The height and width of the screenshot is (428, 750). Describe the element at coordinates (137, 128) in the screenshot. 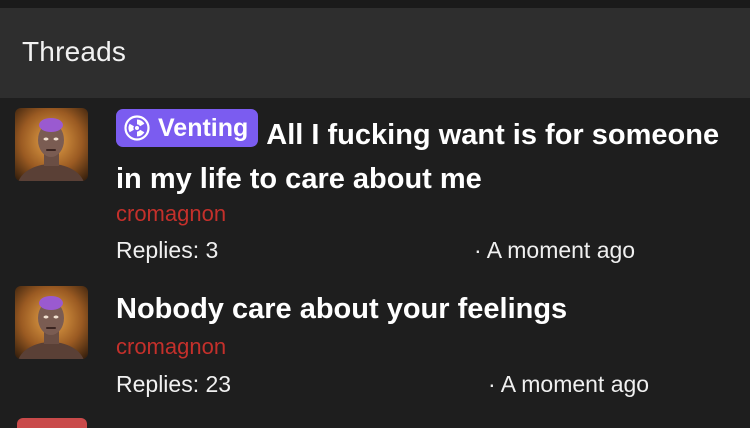

I see `radiation-icon` at that location.